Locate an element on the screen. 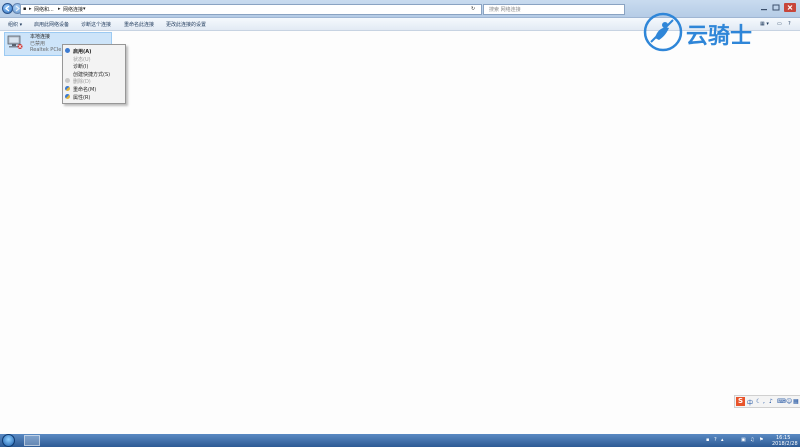 This screenshot has height=447, width=800. tray-app-icon: ▪ is located at coordinates (707, 440).